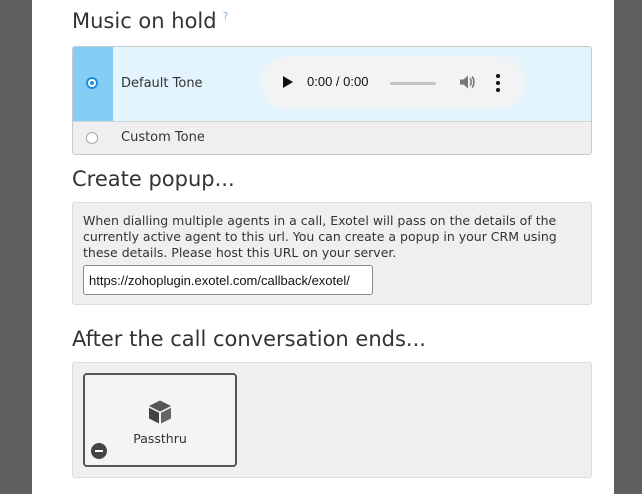 This screenshot has height=494, width=642. I want to click on passthru-label: Passthru, so click(160, 438).